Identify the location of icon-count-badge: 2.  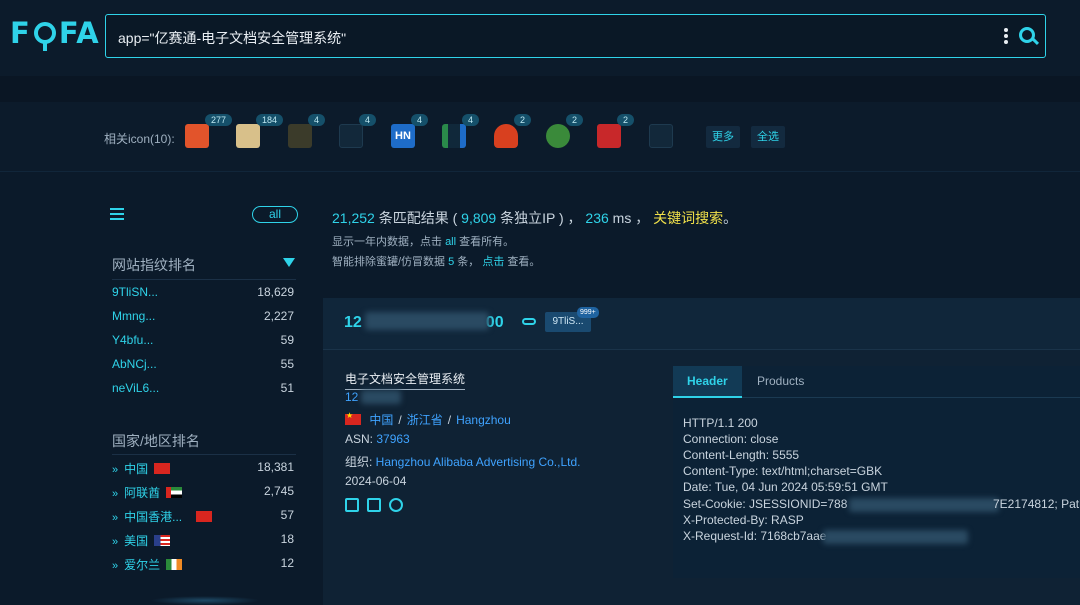
(523, 120).